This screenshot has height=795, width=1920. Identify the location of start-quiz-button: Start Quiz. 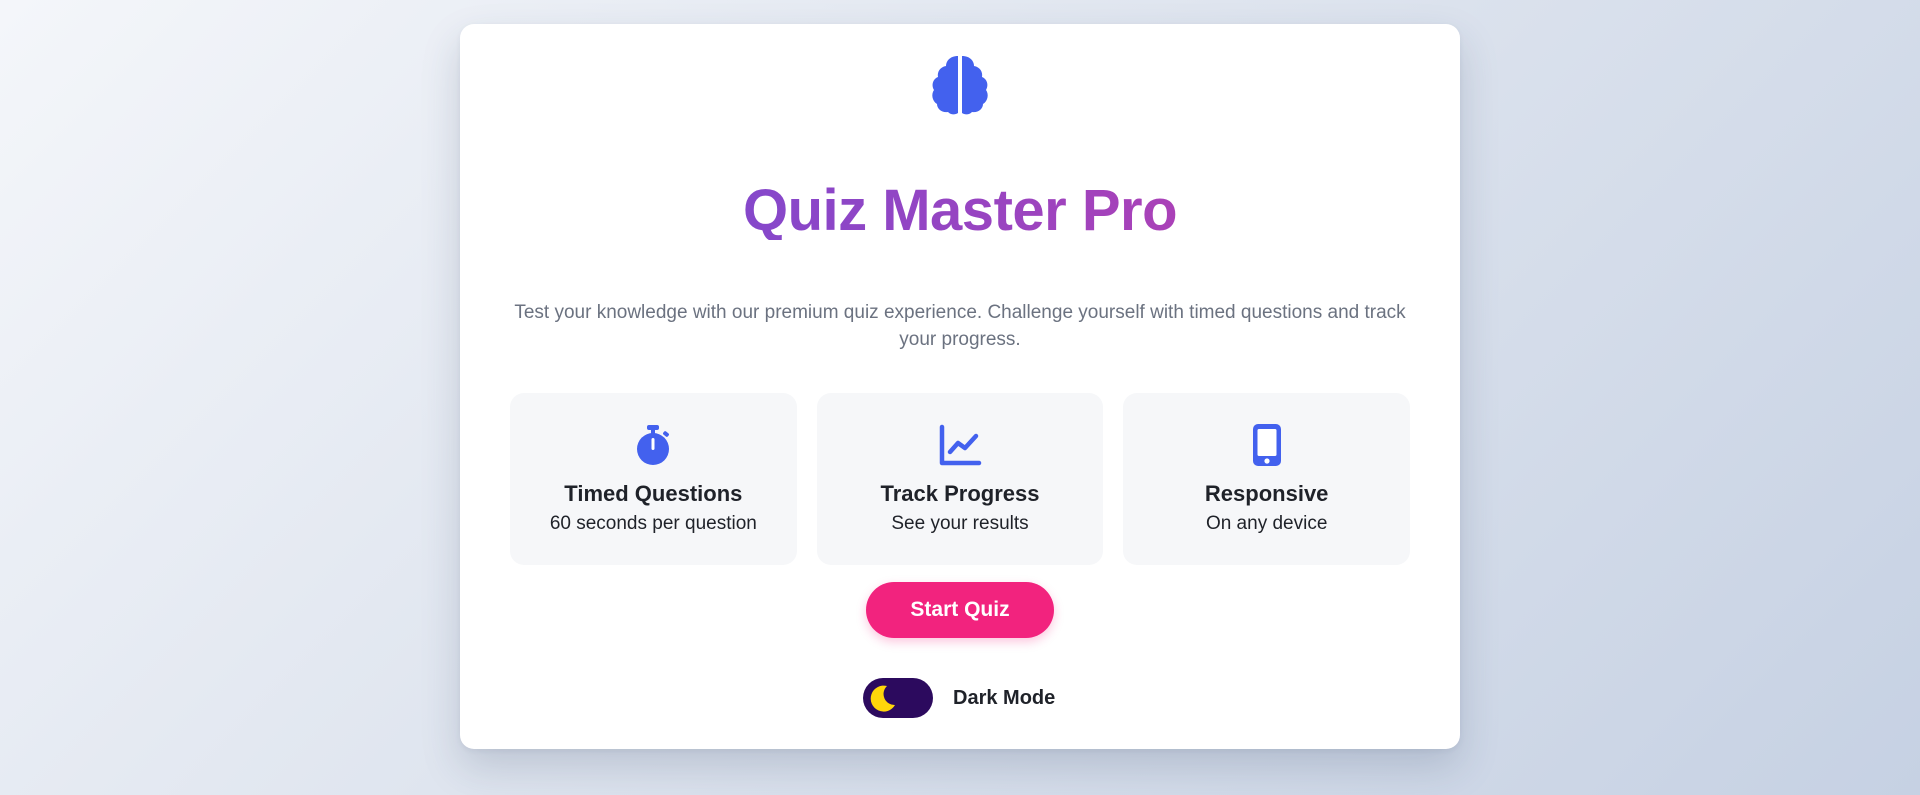
(960, 610).